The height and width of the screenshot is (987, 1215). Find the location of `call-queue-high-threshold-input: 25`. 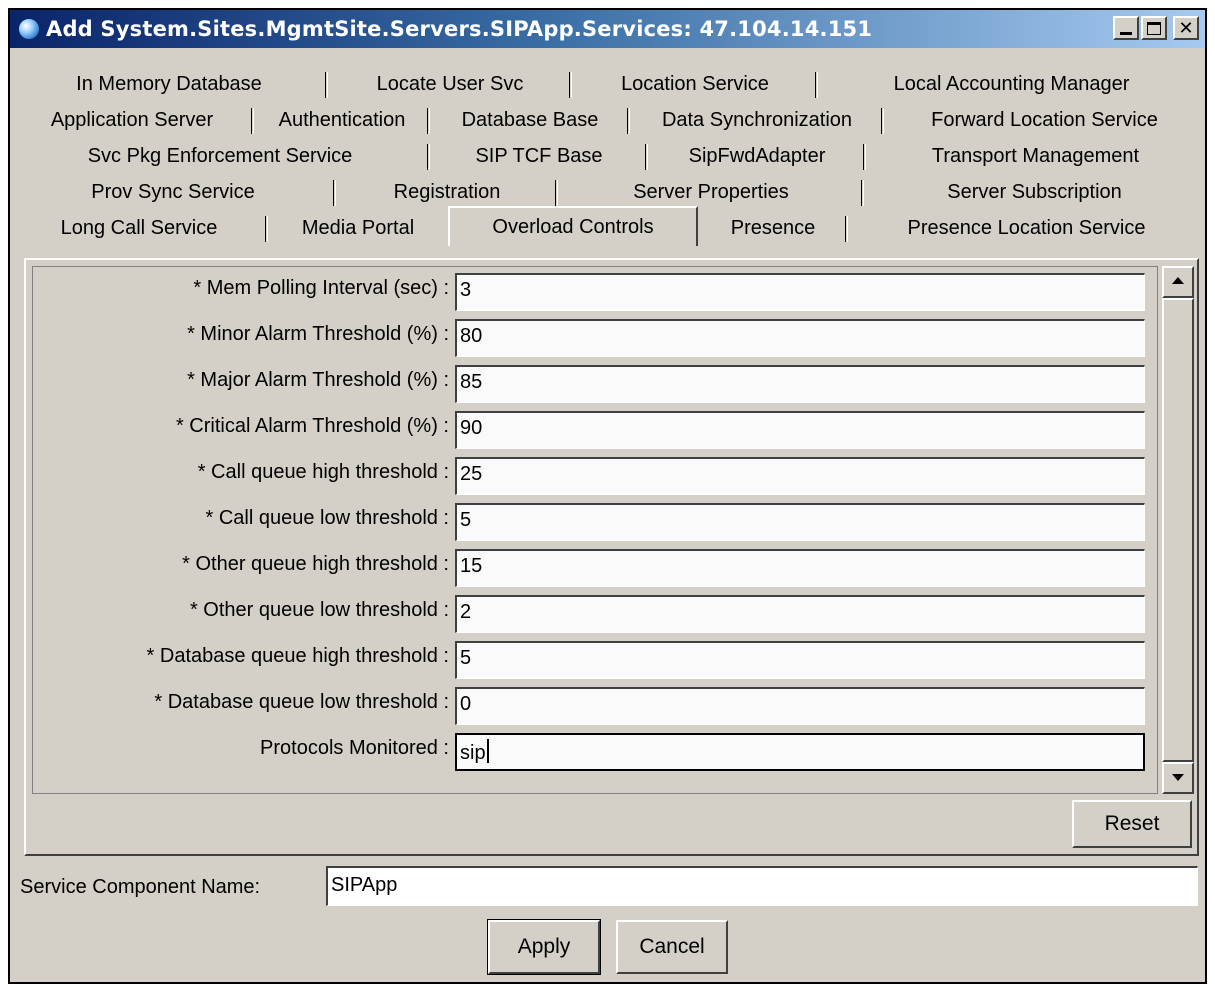

call-queue-high-threshold-input: 25 is located at coordinates (800, 476).